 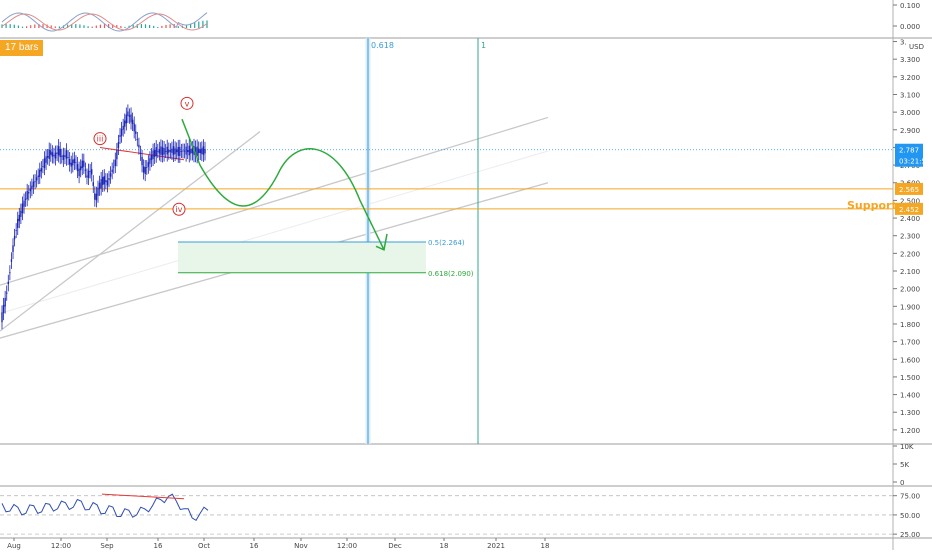 What do you see at coordinates (179, 209) in the screenshot?
I see `wave-label: iv` at bounding box center [179, 209].